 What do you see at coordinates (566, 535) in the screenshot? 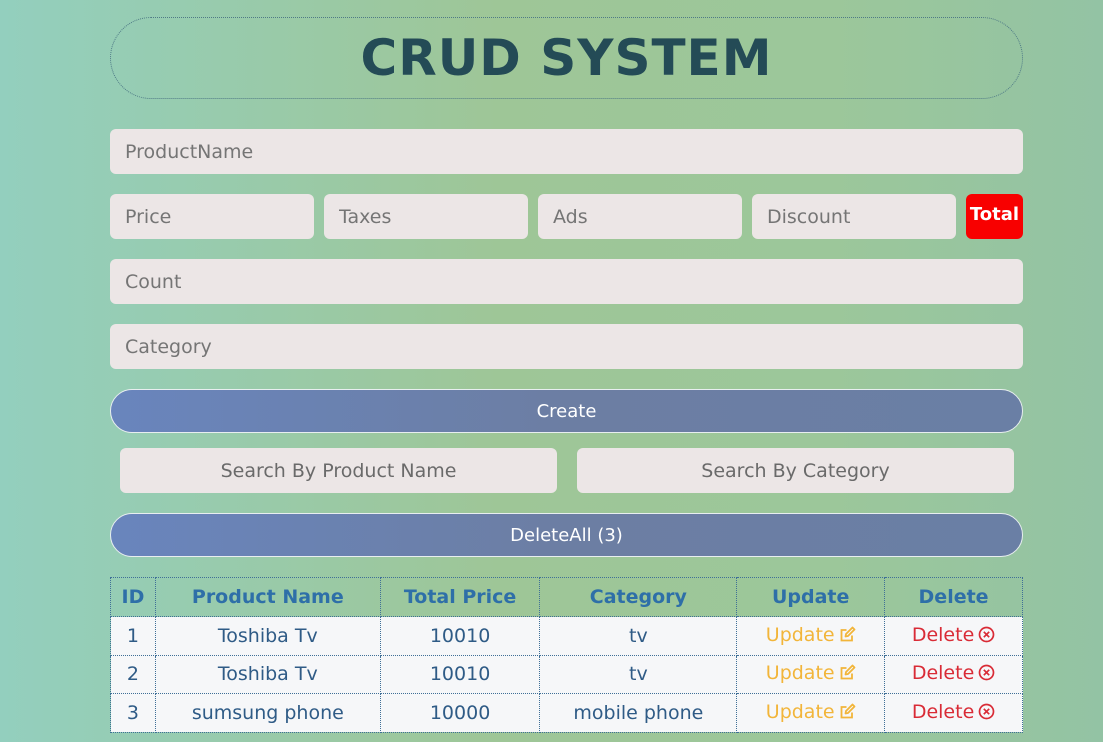
I see `delete-all-button: DeleteAll (3)` at bounding box center [566, 535].